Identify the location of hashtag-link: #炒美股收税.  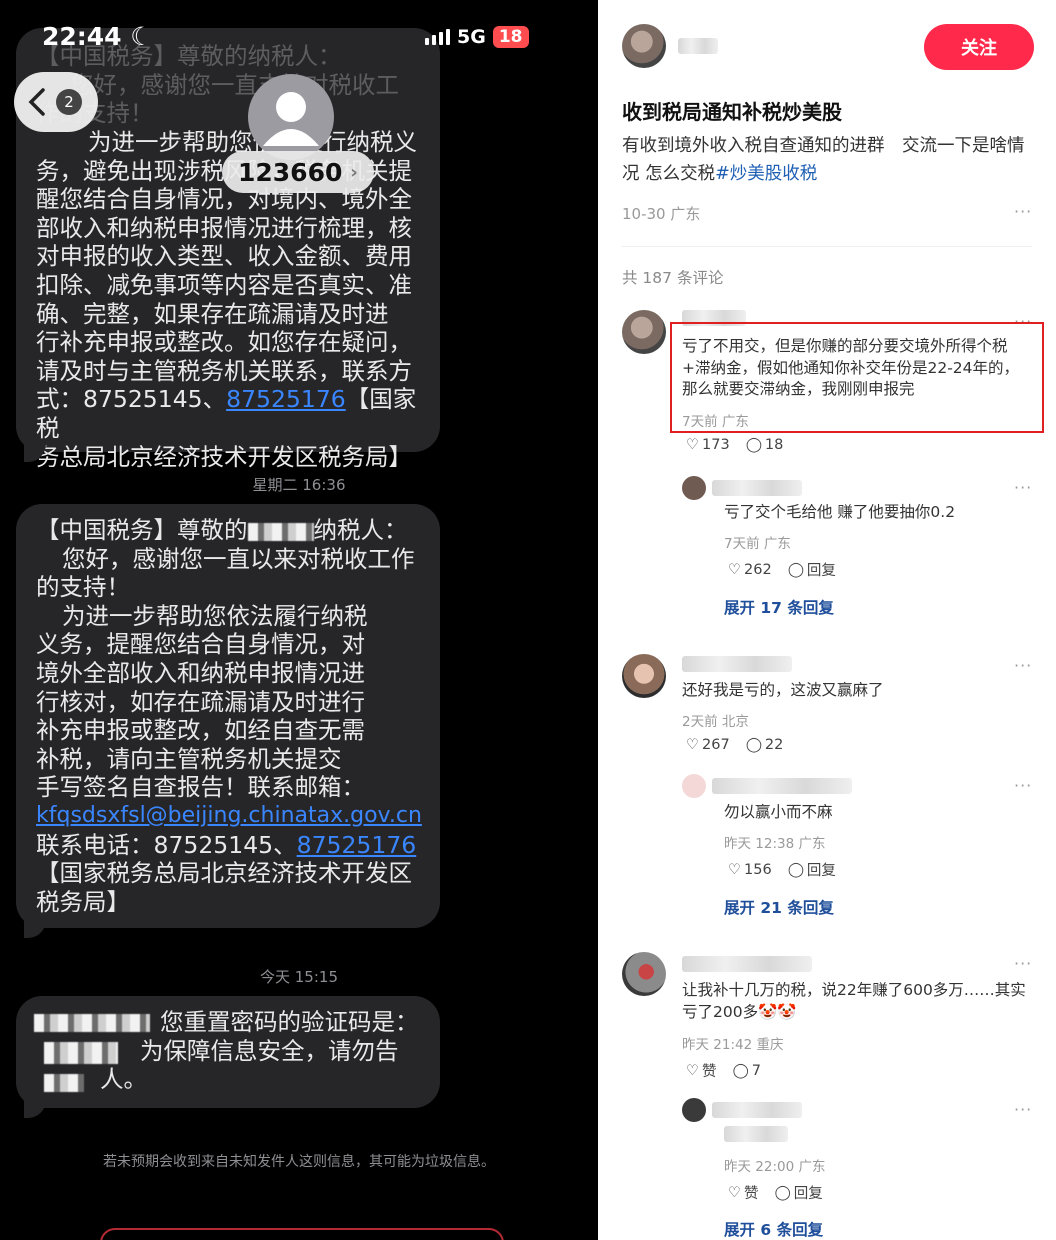
(766, 174).